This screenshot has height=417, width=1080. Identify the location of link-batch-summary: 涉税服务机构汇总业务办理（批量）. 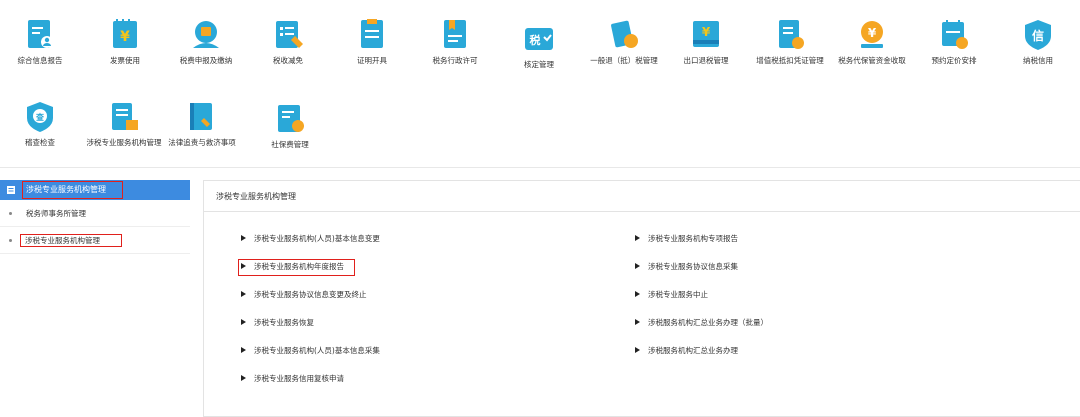
(701, 323).